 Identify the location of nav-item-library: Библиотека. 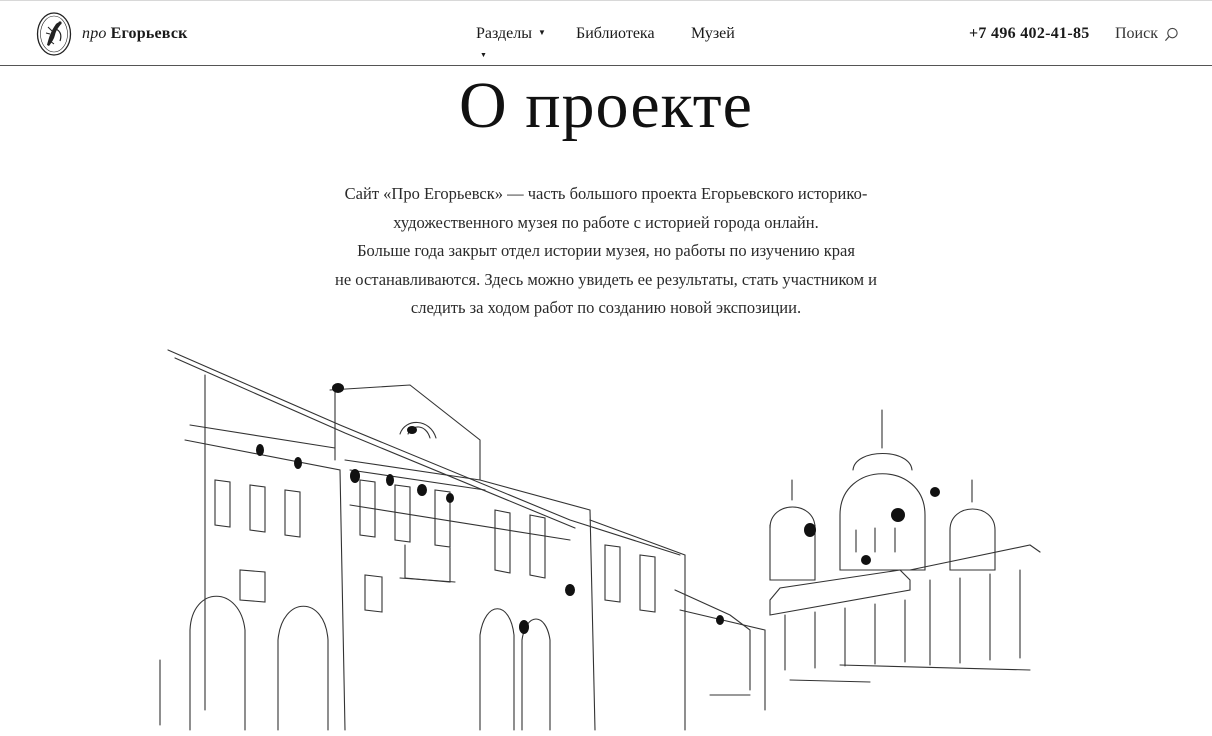
(633, 34).